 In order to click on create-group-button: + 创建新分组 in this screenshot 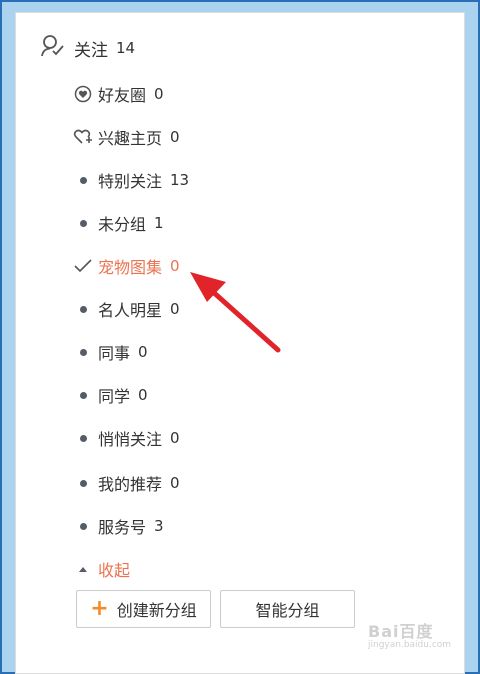, I will do `click(143, 609)`.